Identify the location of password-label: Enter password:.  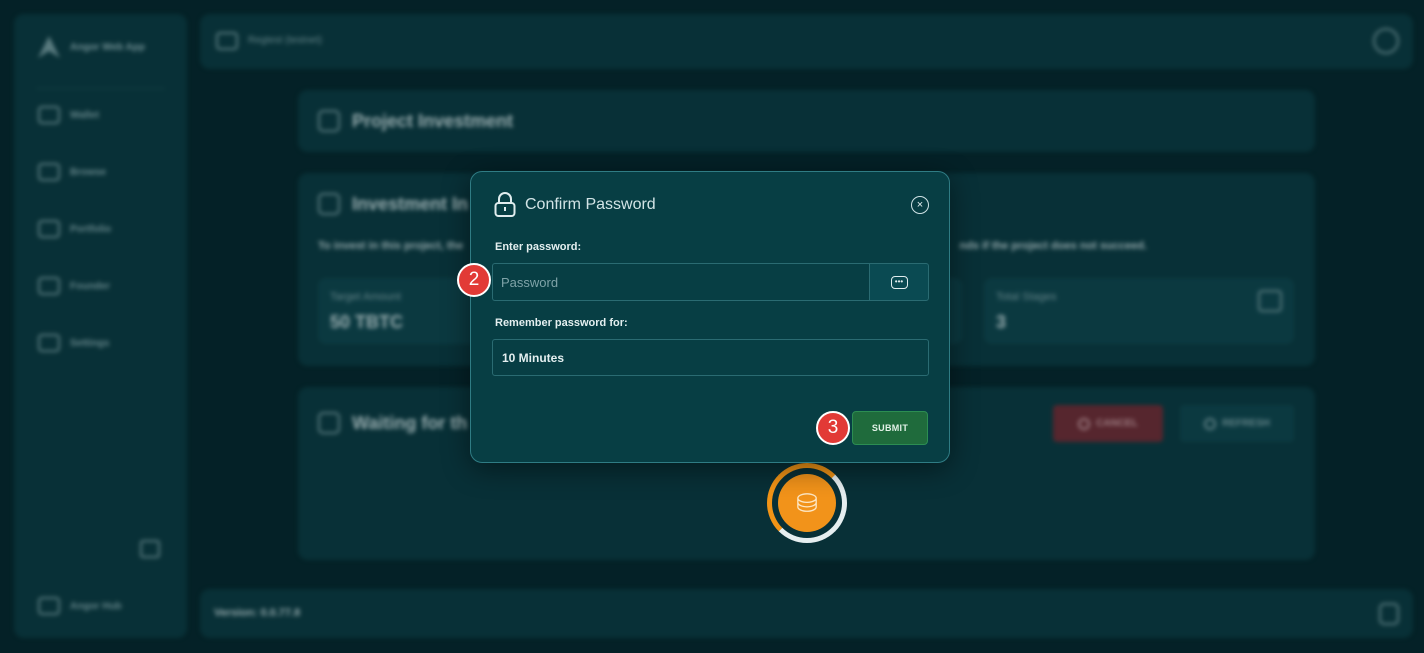
(538, 247).